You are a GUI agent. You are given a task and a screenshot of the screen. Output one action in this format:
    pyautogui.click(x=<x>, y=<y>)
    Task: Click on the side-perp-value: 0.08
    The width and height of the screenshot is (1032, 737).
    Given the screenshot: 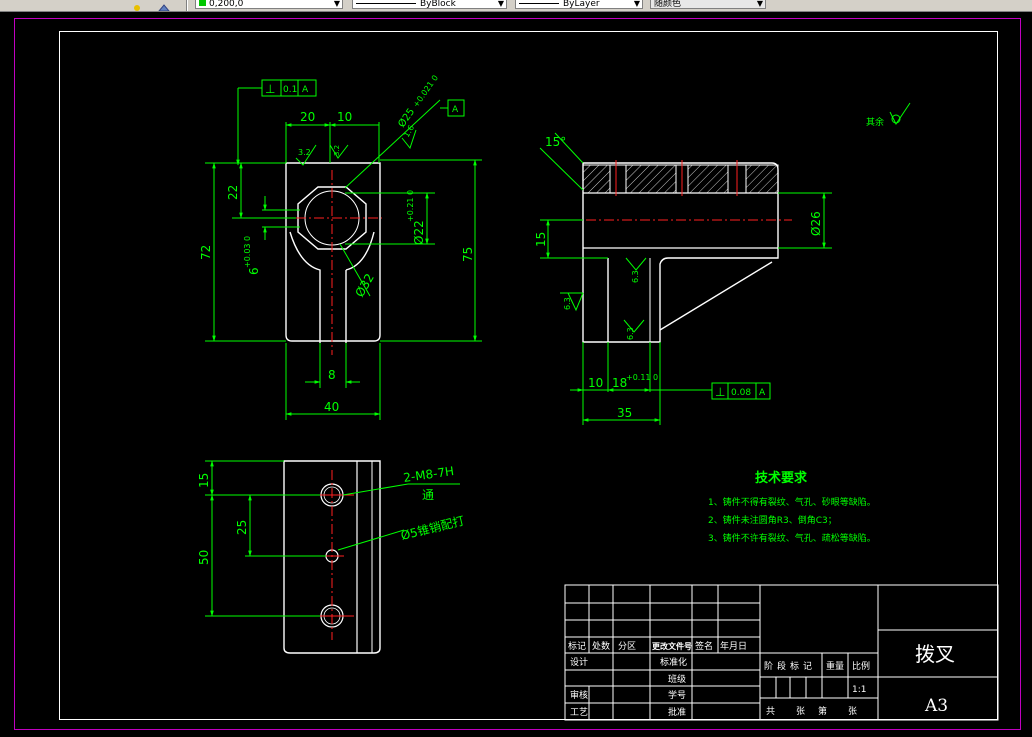 What is the action you would take?
    pyautogui.click(x=741, y=393)
    